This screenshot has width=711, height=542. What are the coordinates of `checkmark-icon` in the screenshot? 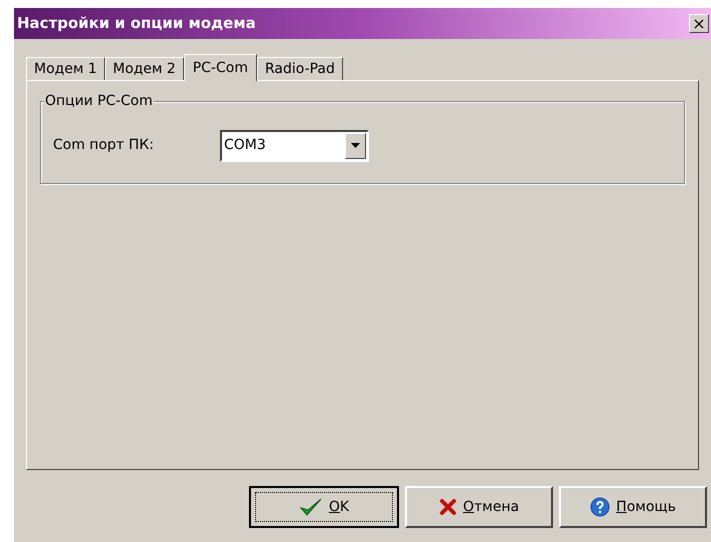 It's located at (310, 507).